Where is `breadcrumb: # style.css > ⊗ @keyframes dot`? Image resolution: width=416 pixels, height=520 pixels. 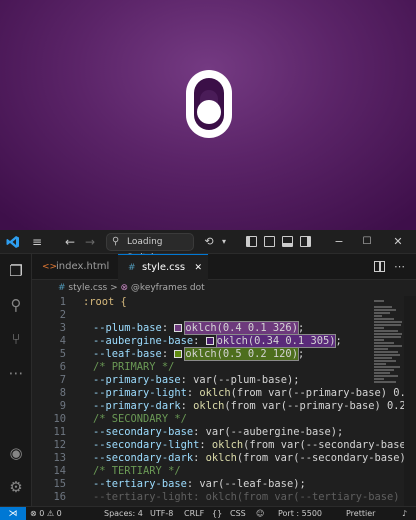 breadcrumb: # style.css > ⊗ @keyframes dot is located at coordinates (224, 288).